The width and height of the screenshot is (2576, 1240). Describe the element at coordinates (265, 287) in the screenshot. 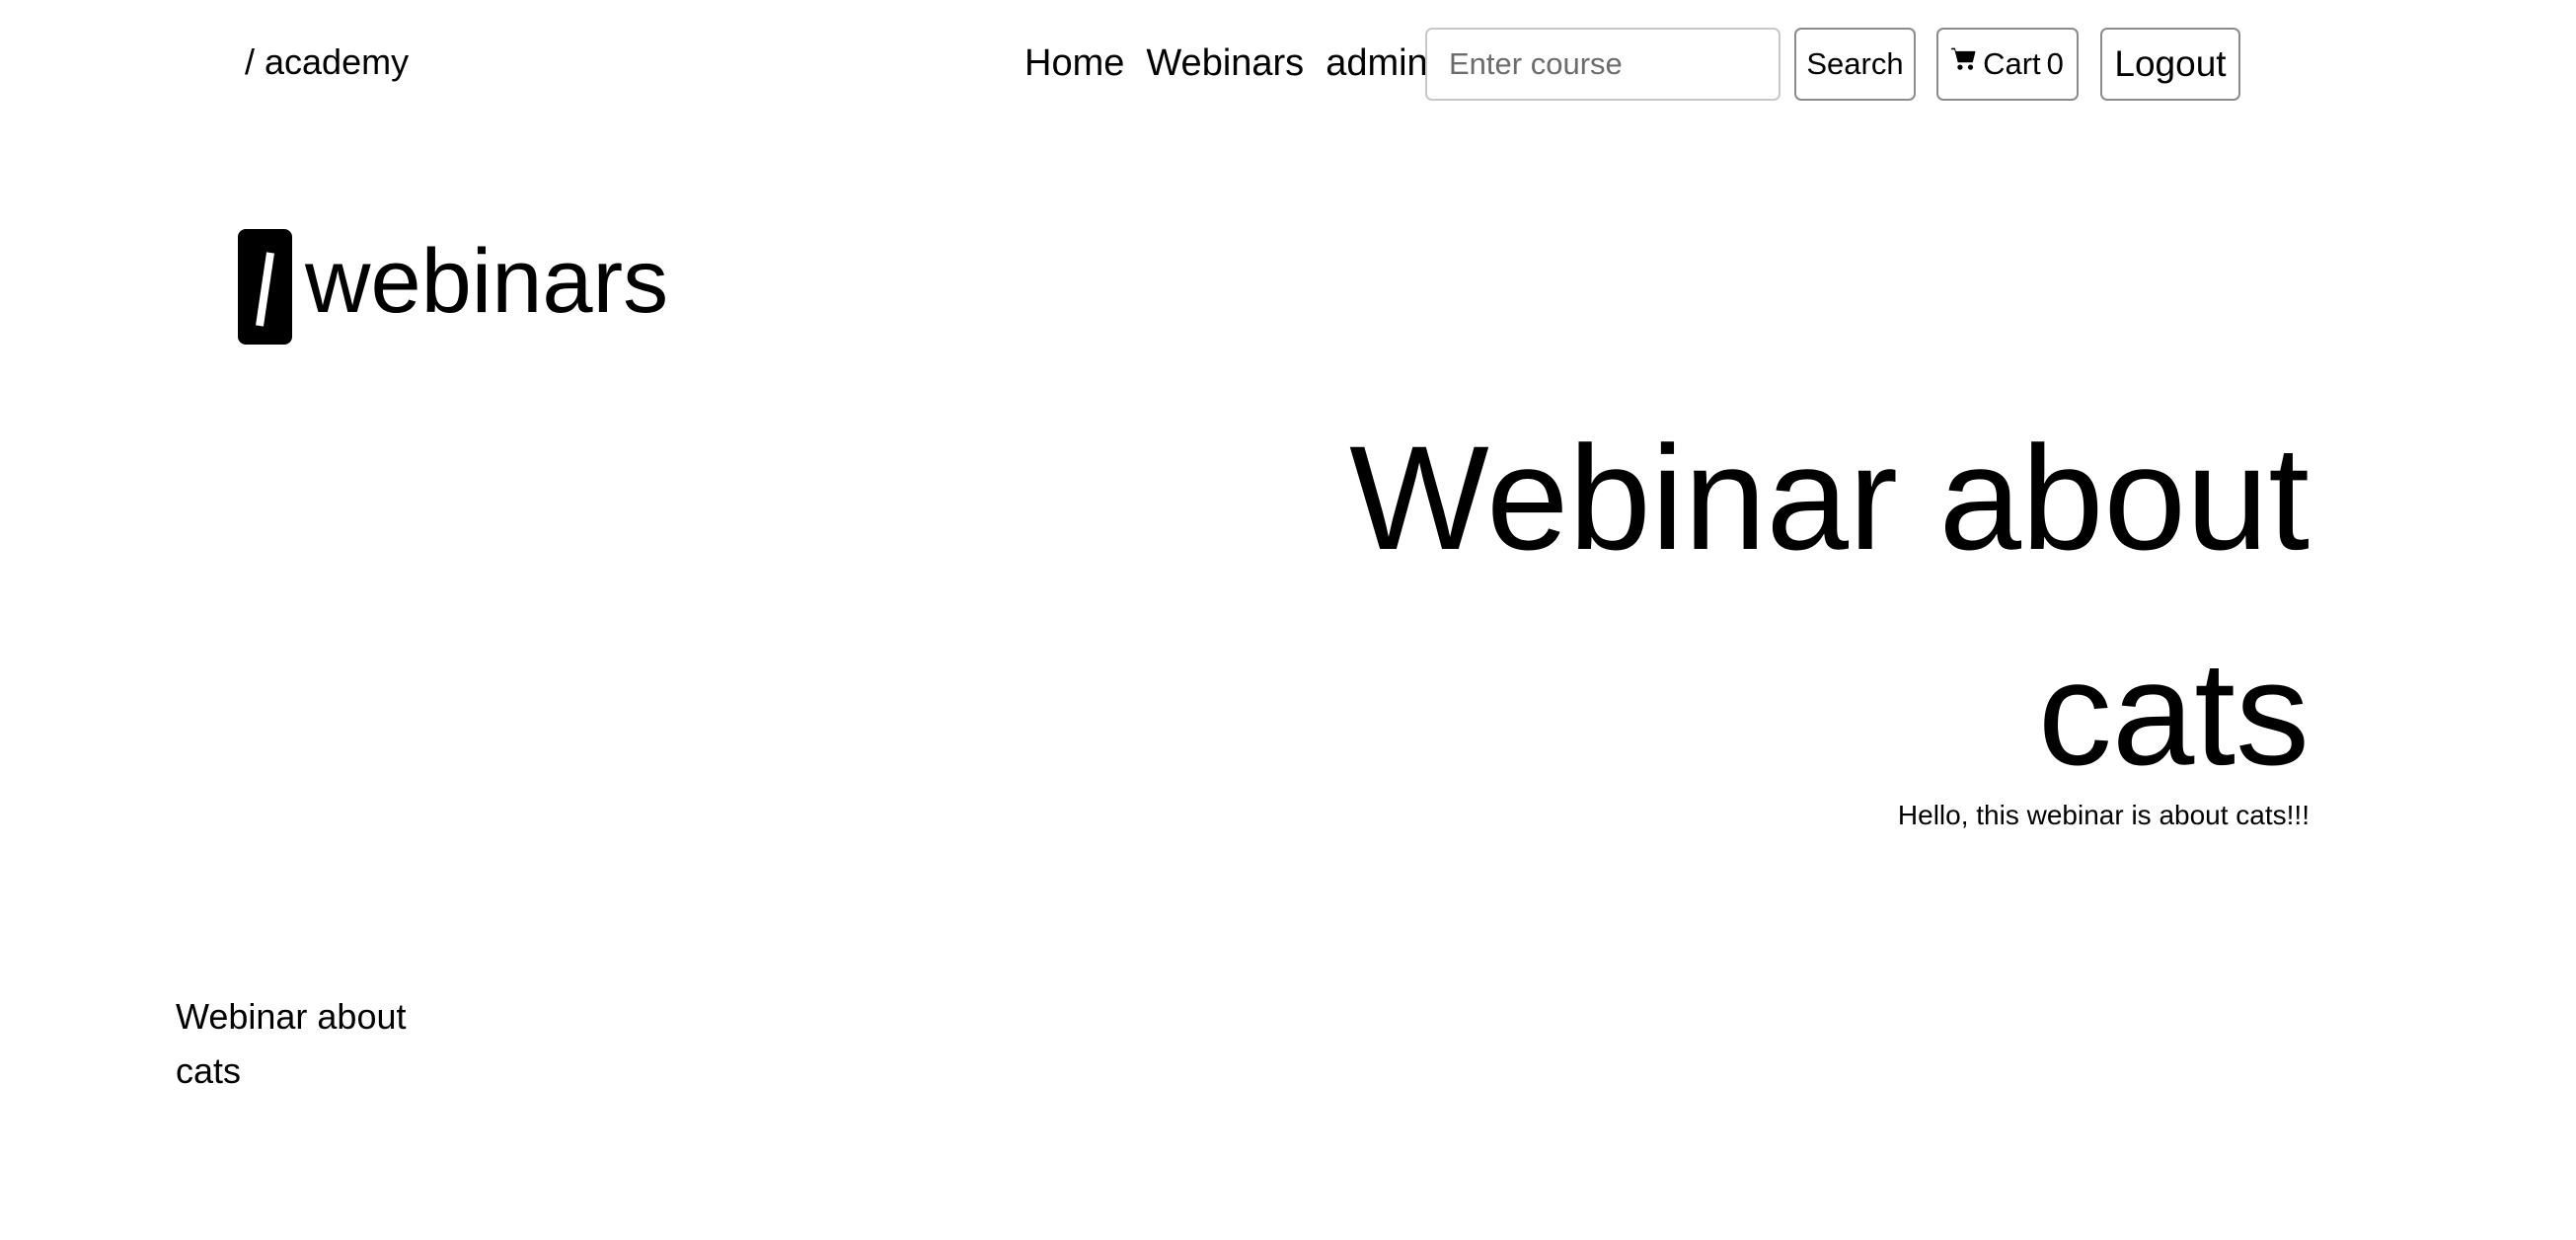

I see `logo-slash-mark` at that location.